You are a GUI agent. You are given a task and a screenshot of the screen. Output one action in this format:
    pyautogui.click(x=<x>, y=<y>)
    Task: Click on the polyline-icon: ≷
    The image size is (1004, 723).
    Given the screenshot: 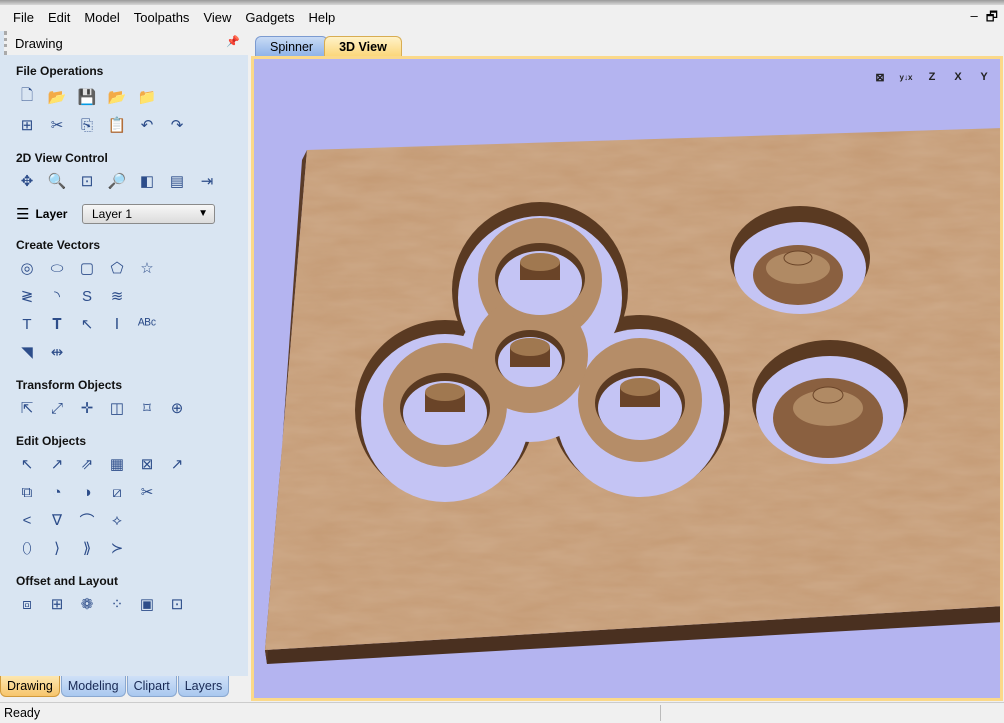 What is the action you would take?
    pyautogui.click(x=27, y=296)
    